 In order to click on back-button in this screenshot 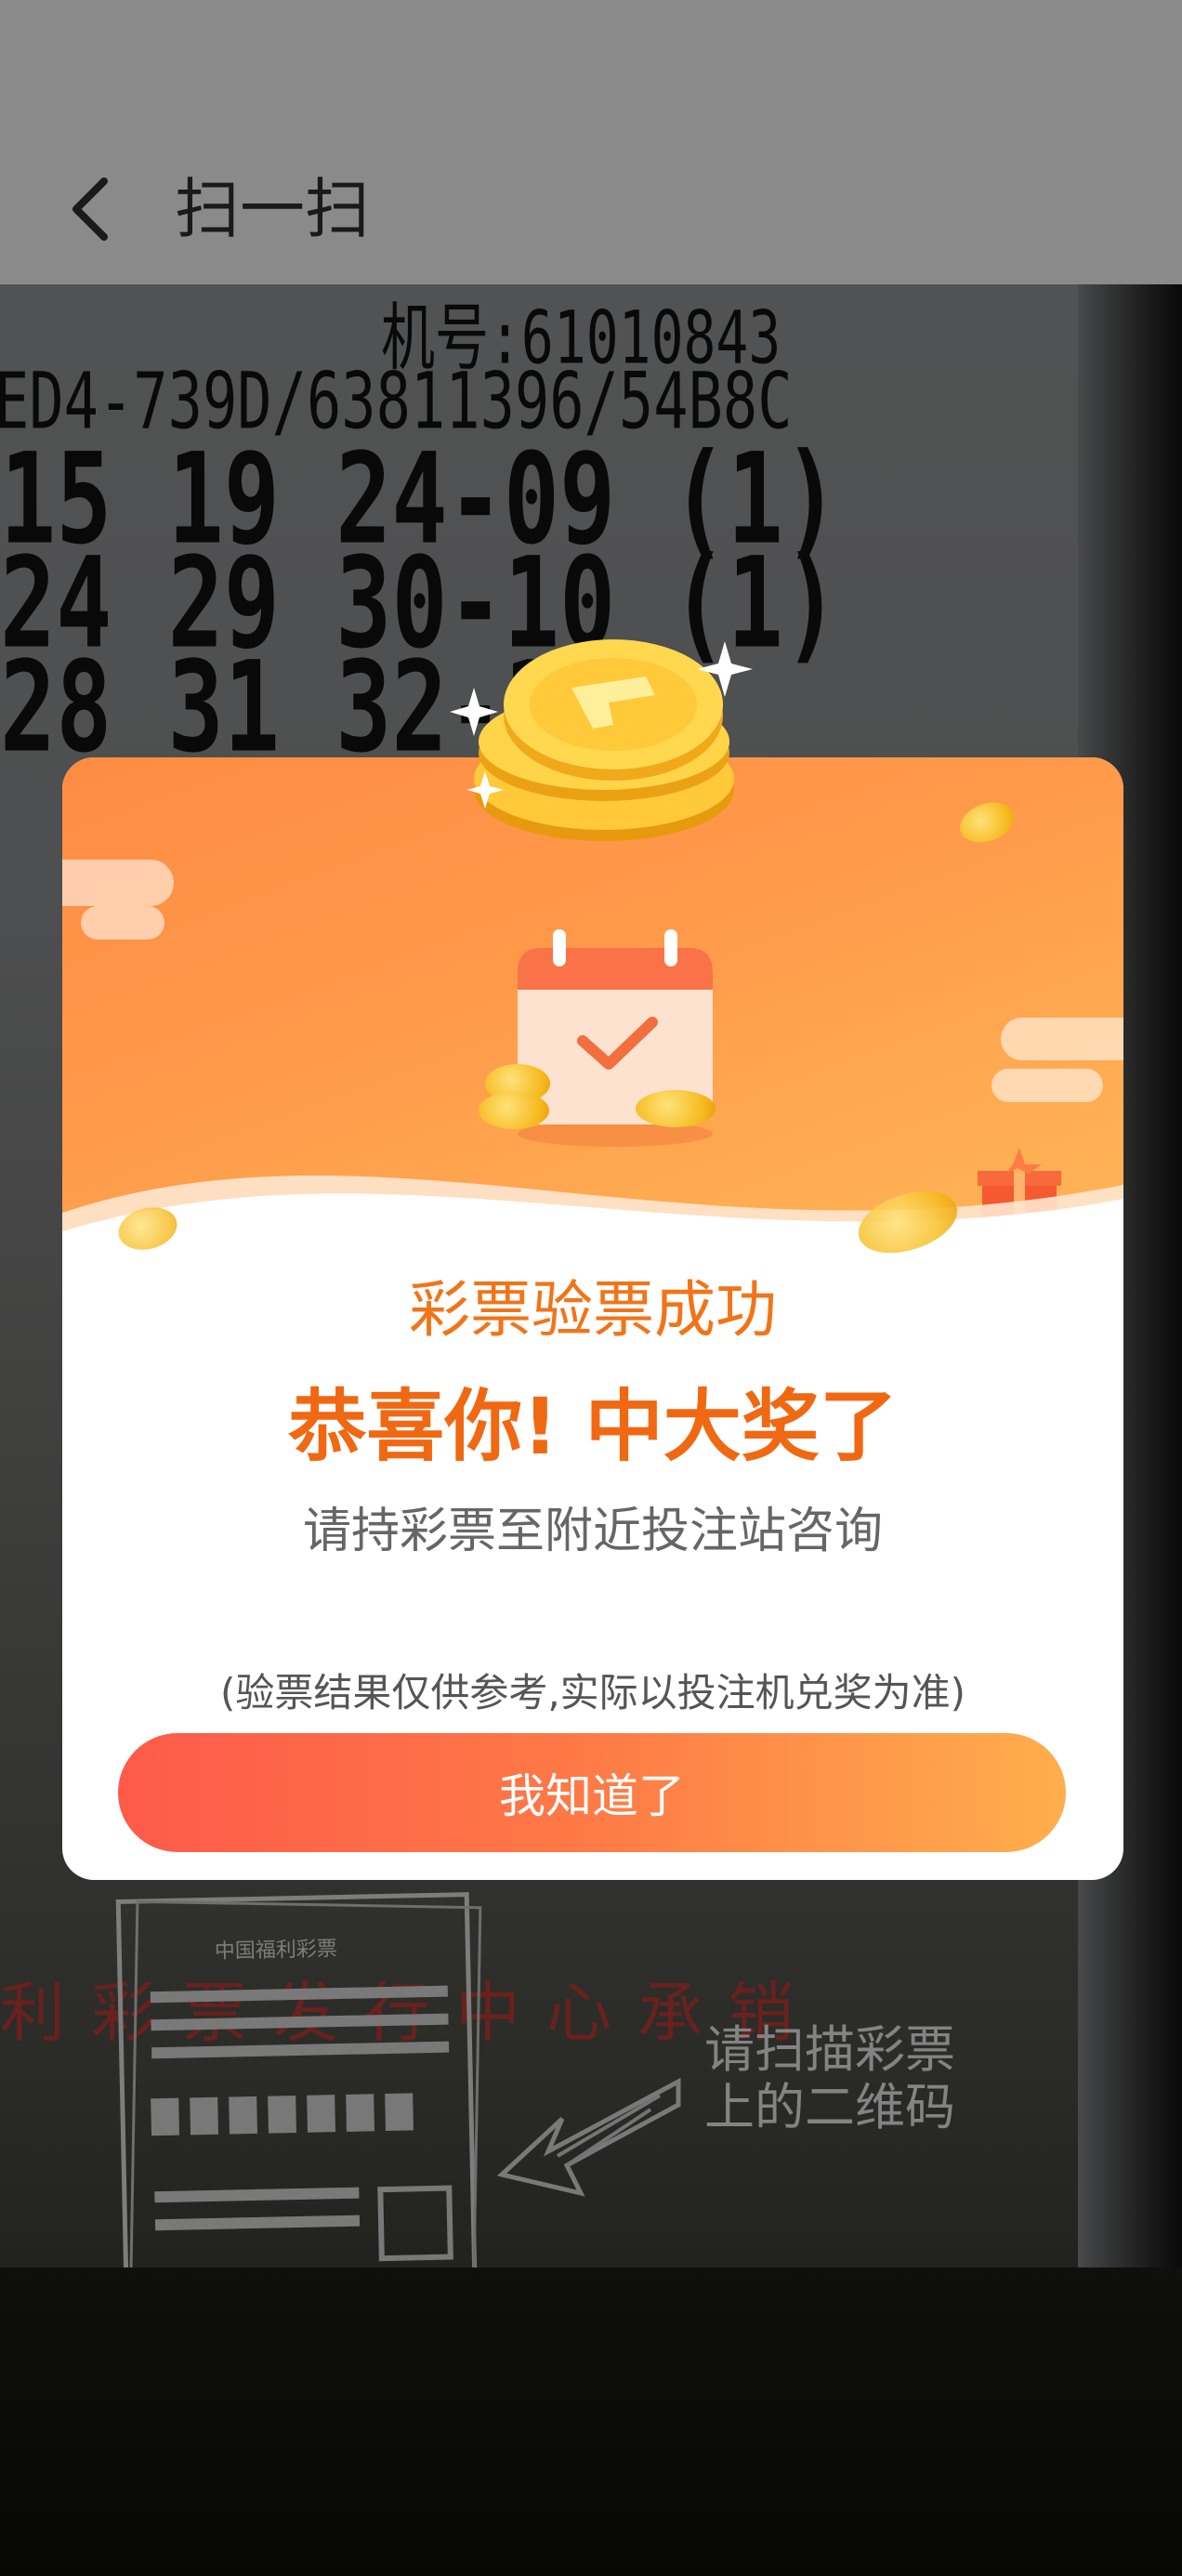, I will do `click(90, 209)`.